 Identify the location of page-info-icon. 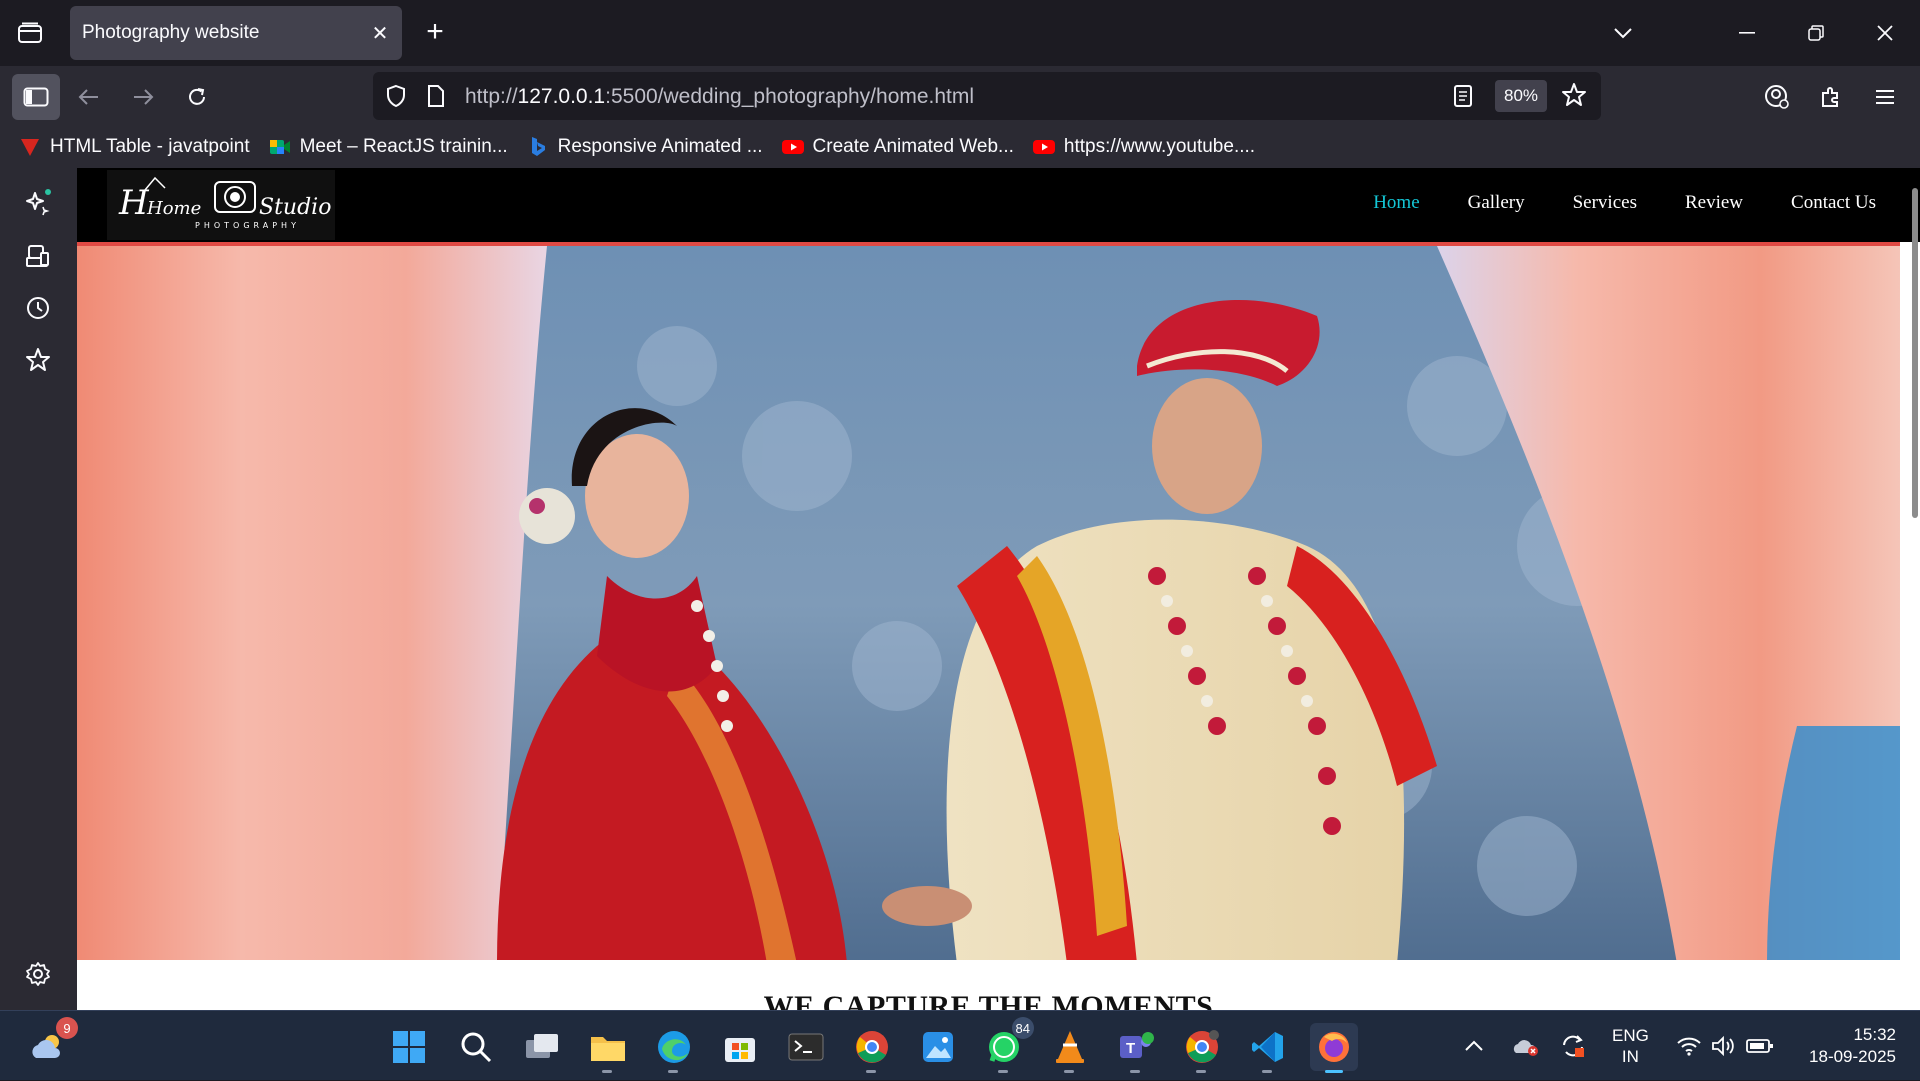
(436, 98).